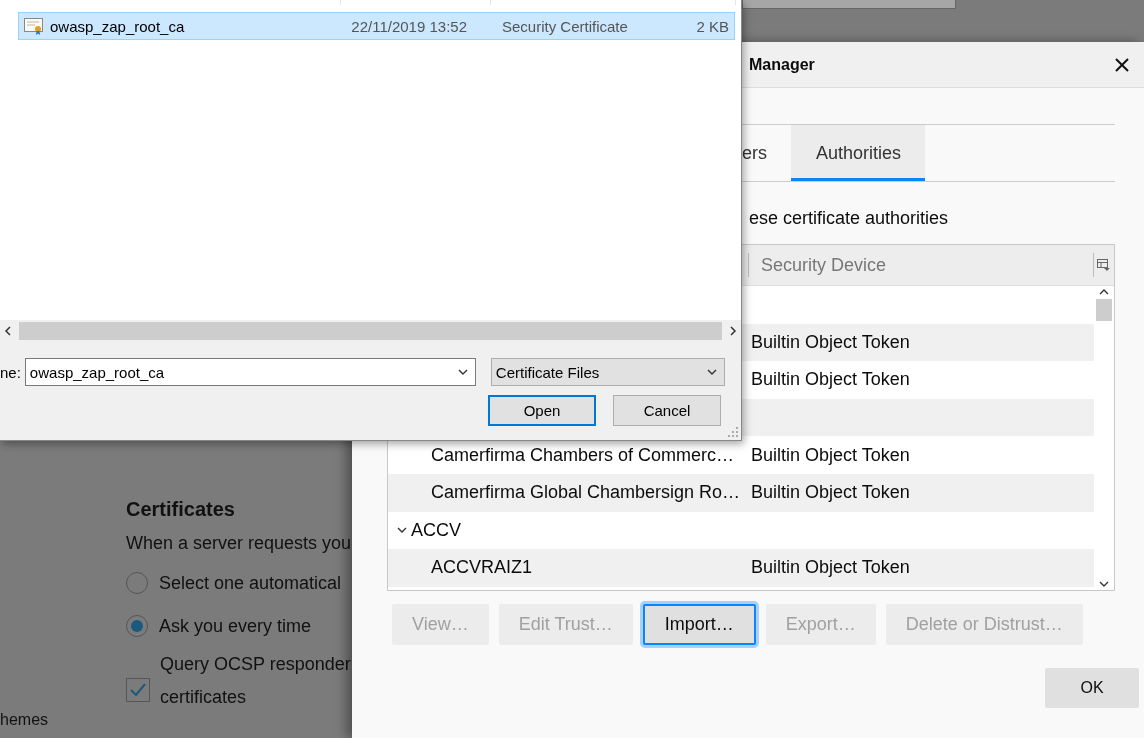 The width and height of the screenshot is (1144, 738). What do you see at coordinates (482, 568) in the screenshot?
I see `table-cell: ACCVRAIZ1` at bounding box center [482, 568].